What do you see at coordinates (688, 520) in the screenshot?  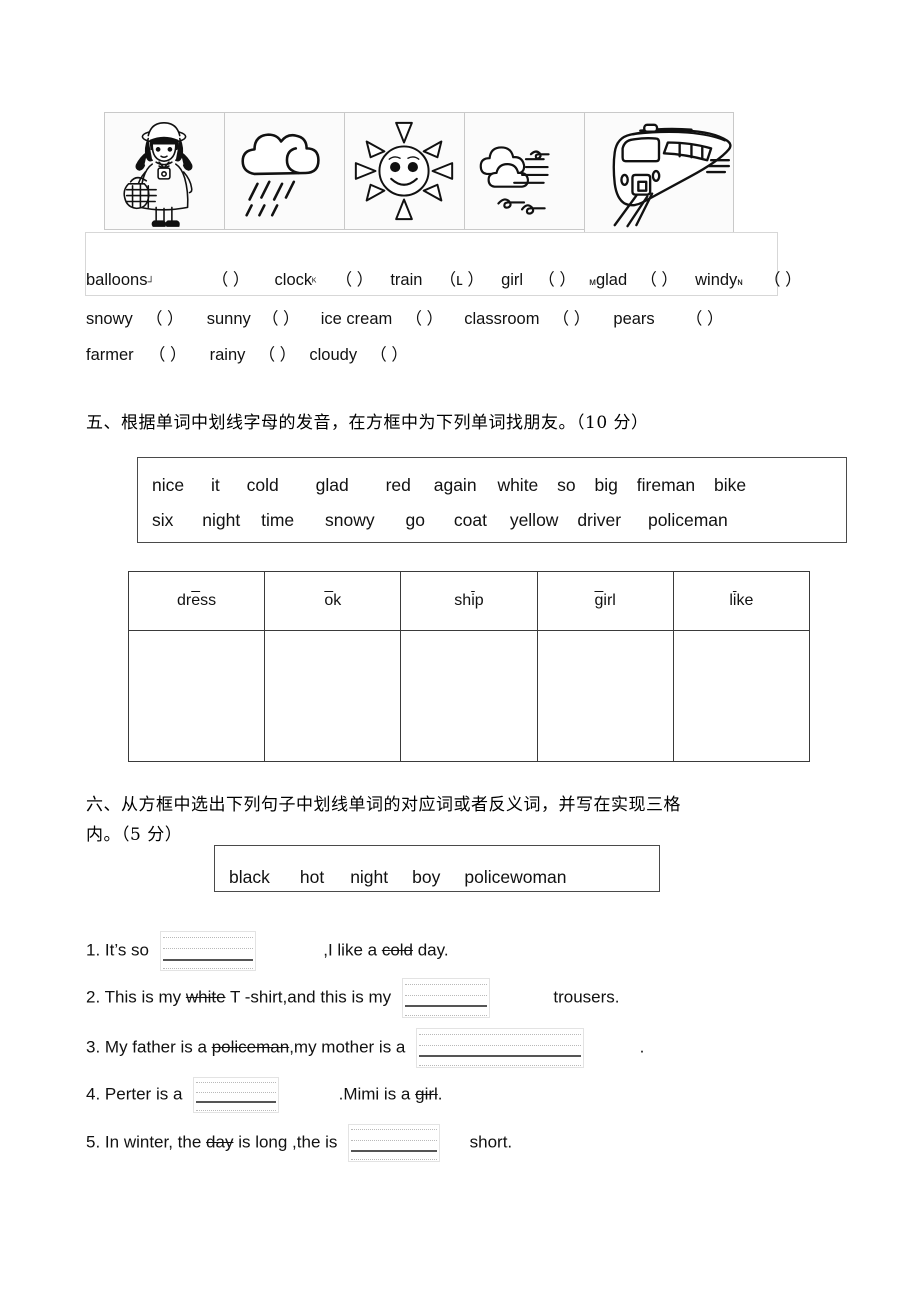 I see `bank-word: policeman` at bounding box center [688, 520].